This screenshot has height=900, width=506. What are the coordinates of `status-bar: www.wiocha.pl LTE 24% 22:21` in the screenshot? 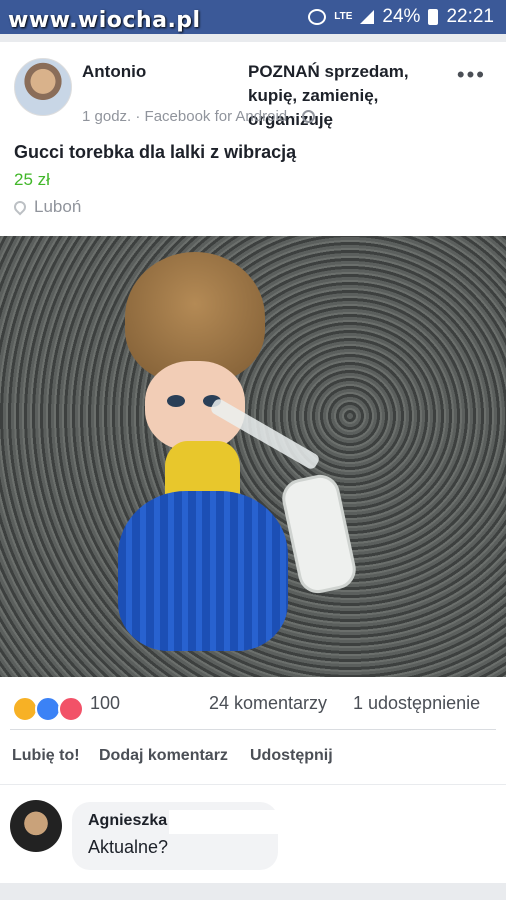 It's located at (253, 17).